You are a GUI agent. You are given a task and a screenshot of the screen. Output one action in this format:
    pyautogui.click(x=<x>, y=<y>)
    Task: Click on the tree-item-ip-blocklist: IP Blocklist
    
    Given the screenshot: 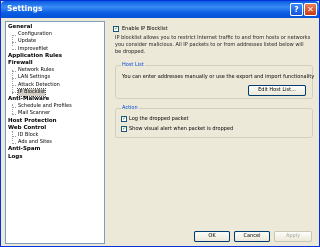 What is the action you would take?
    pyautogui.click(x=31, y=92)
    